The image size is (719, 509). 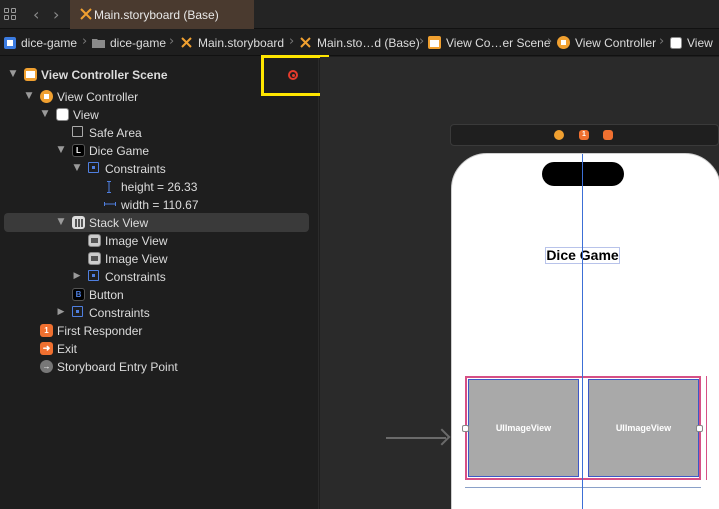 I want to click on outline-row-stack-constraints: ▶ Constraints, so click(x=159, y=277).